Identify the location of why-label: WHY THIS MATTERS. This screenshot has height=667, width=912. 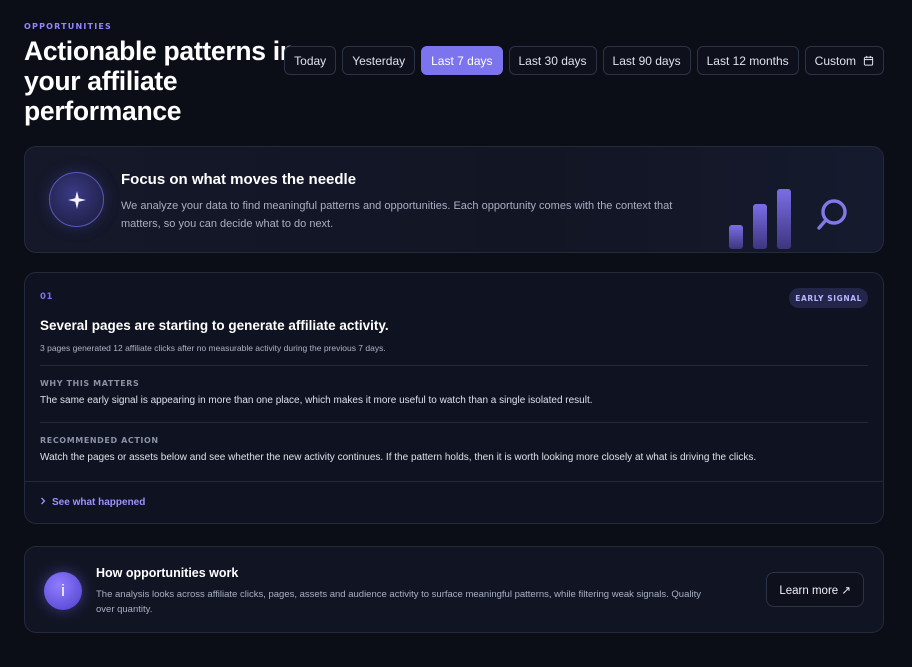
(90, 383).